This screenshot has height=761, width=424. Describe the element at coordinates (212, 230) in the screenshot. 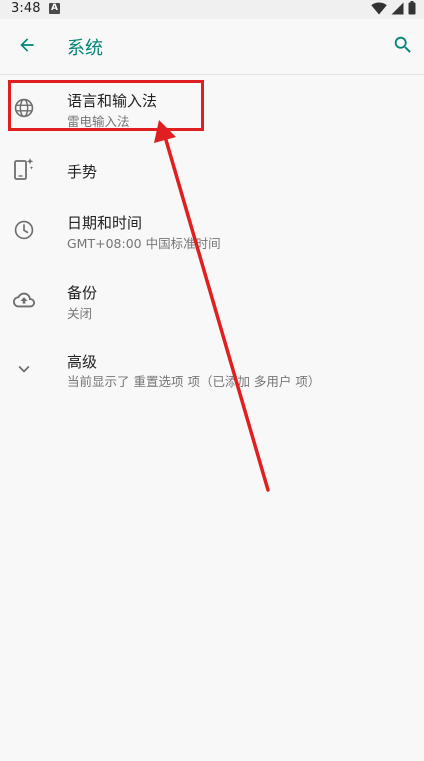

I see `menu-item-date-time: 日期和时间 GMT+08:00 中国标准时间` at that location.